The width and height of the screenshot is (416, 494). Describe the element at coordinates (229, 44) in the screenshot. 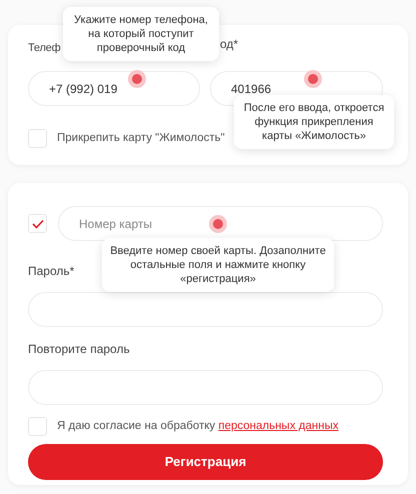

I see `field-label: од*` at that location.